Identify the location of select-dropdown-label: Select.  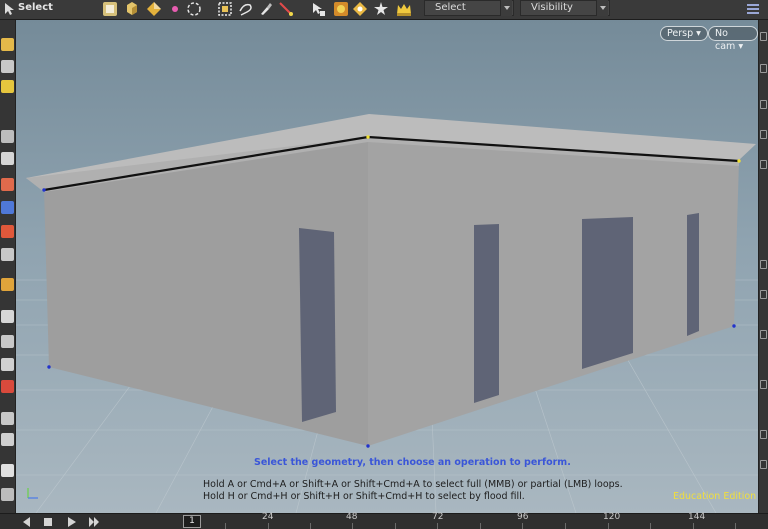
(450, 7).